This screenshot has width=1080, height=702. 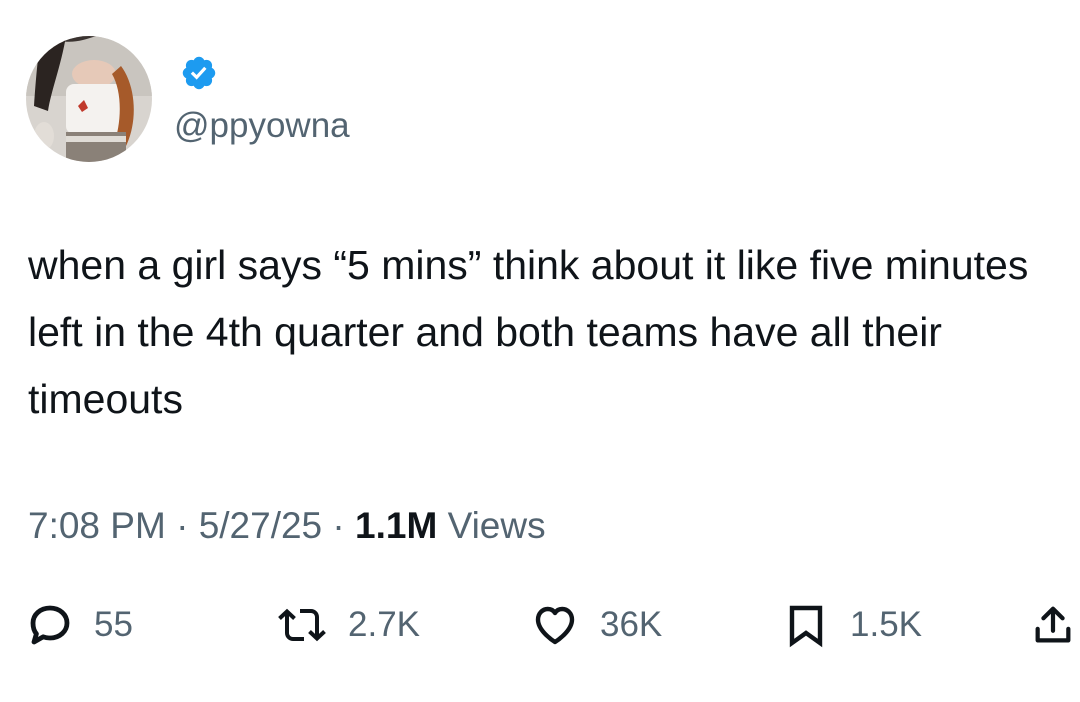 What do you see at coordinates (262, 126) in the screenshot?
I see `author-handle: @ppyowna` at bounding box center [262, 126].